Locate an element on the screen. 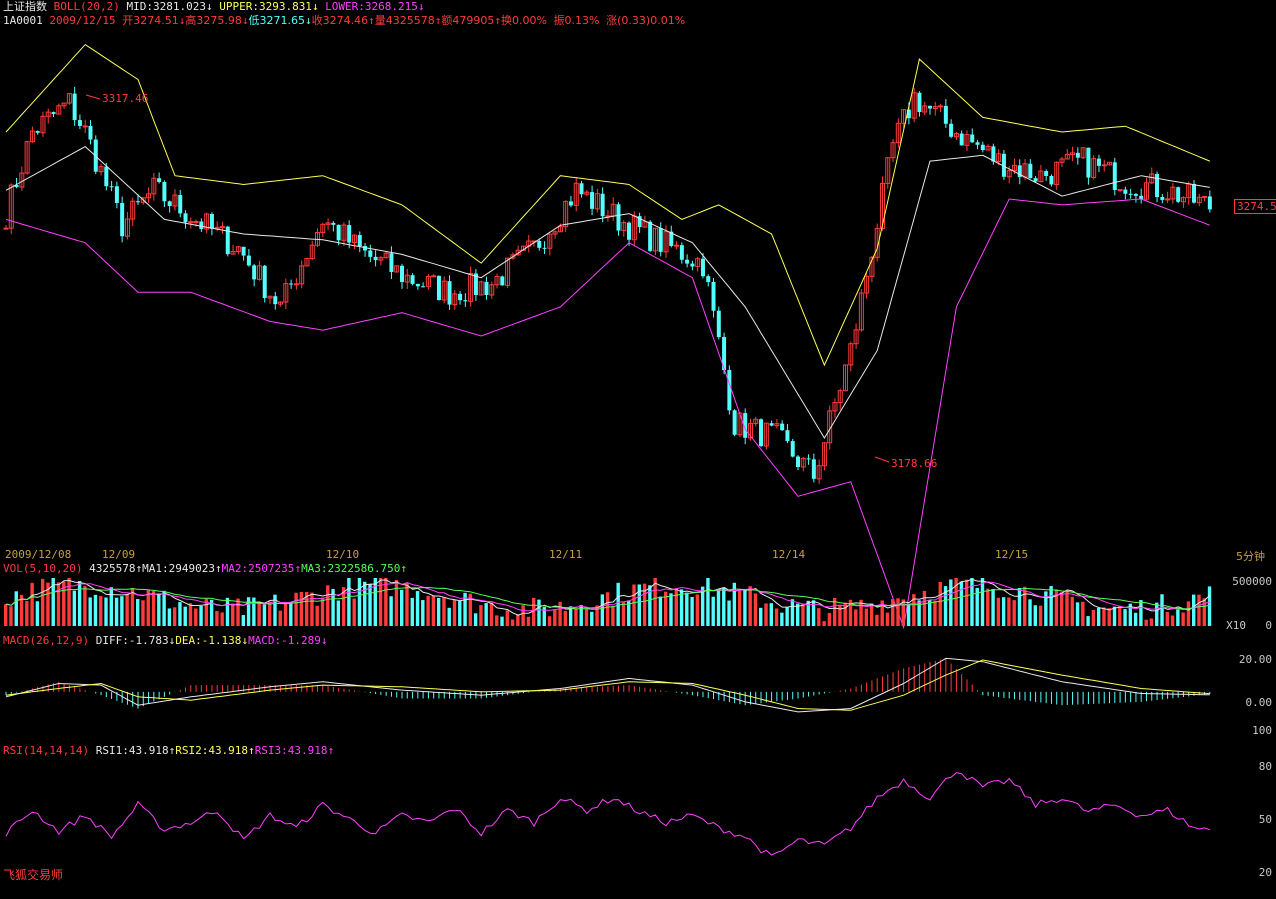 This screenshot has width=1276, height=899. macd-axis-top: 20.00 is located at coordinates (1255, 659).